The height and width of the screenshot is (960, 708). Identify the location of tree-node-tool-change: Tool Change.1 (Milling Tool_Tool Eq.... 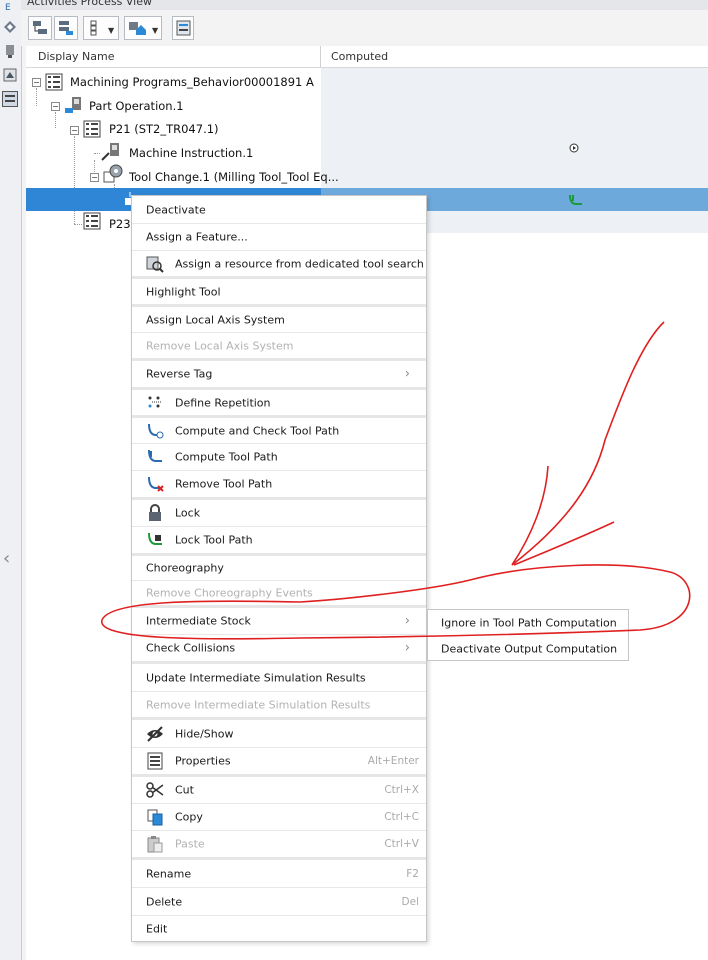
(234, 177).